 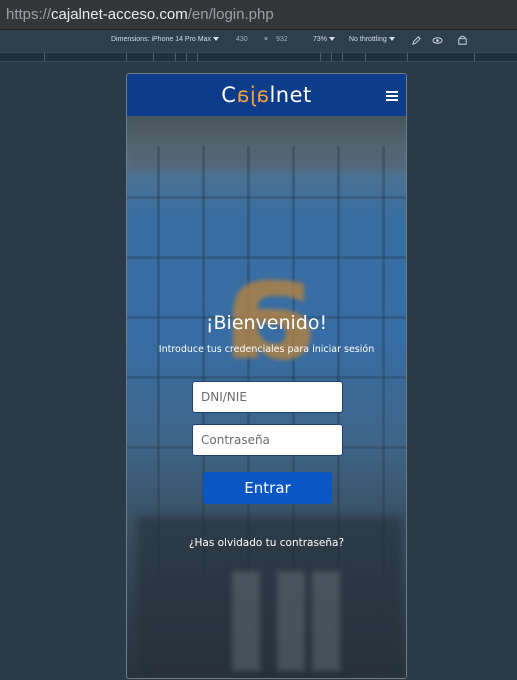 I want to click on zoom-select: 73%, so click(x=324, y=39).